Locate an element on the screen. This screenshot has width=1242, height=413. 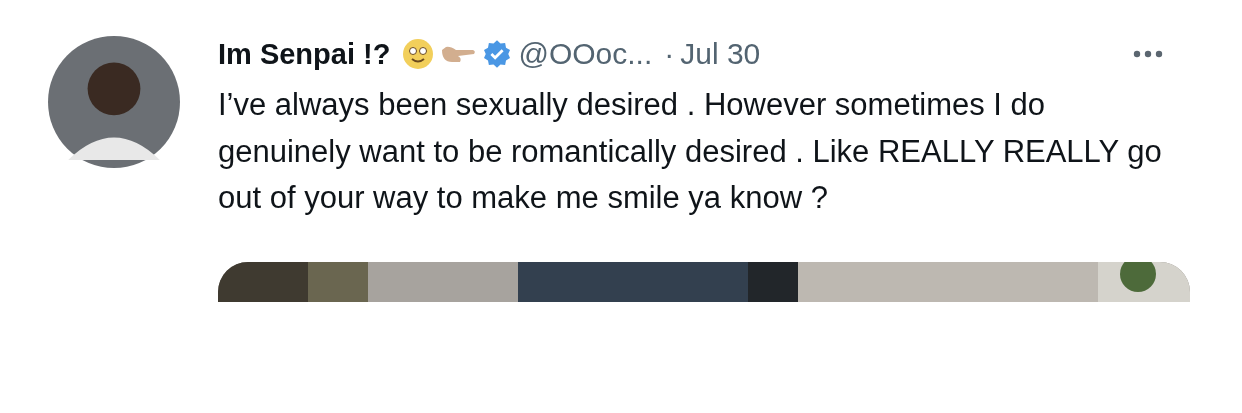
post-date: Jul 30 is located at coordinates (720, 54).